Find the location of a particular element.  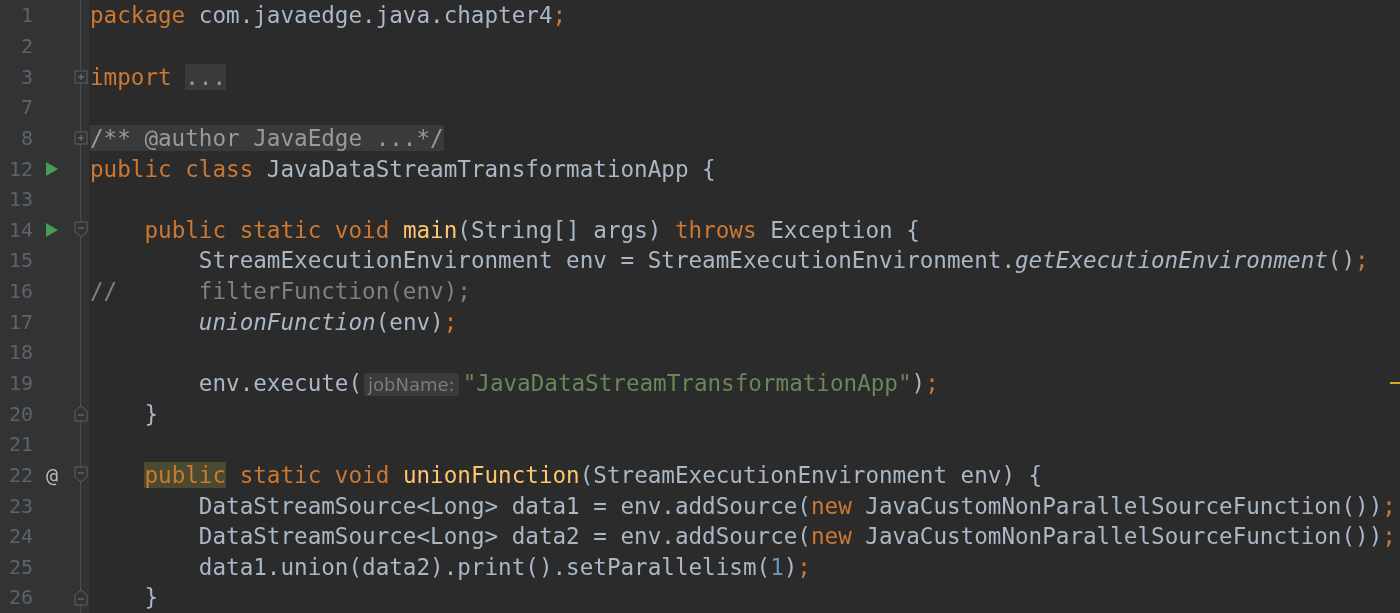

code-text: import is located at coordinates (131, 76).